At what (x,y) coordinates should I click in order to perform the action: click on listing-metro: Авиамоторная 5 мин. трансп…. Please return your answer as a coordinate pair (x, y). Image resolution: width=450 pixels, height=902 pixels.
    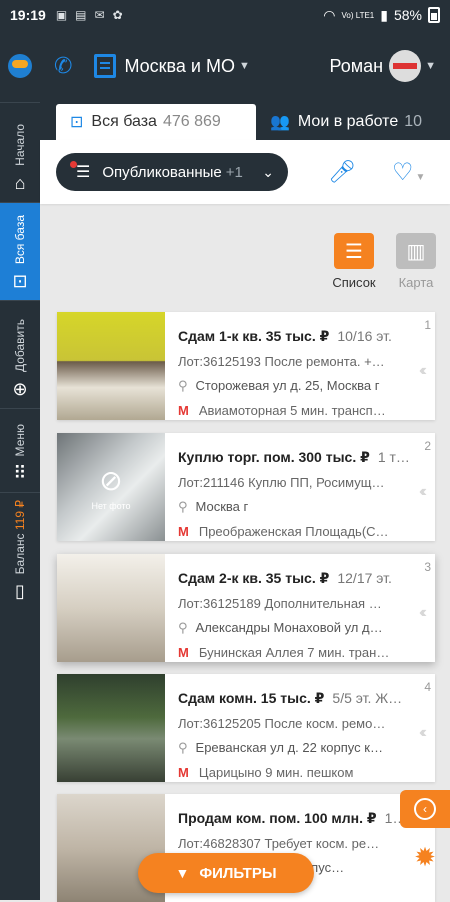
    Looking at the image, I should click on (292, 410).